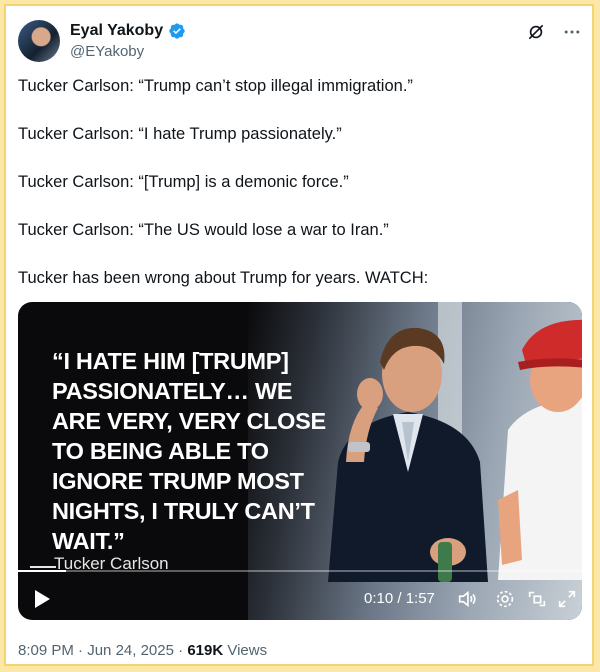  Describe the element at coordinates (130, 650) in the screenshot. I see `tweet-date: Jun 24, 2025` at that location.